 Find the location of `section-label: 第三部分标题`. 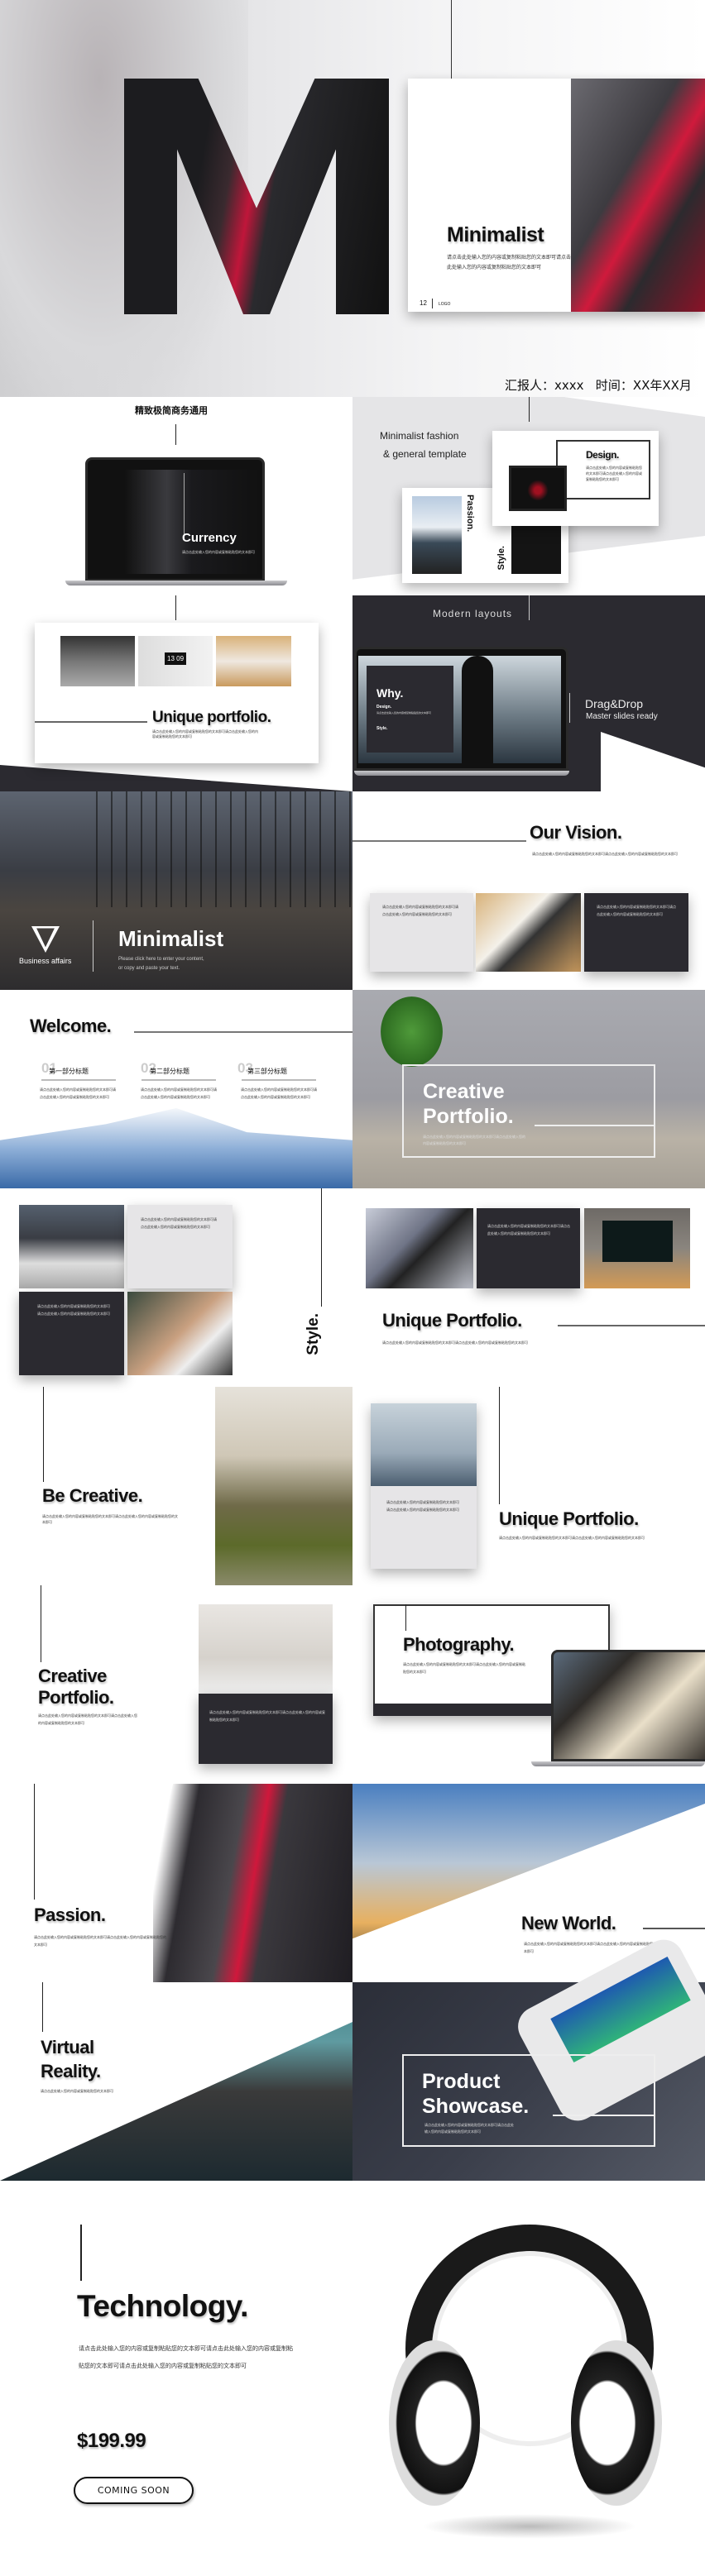

section-label: 第三部分标题 is located at coordinates (267, 1071).